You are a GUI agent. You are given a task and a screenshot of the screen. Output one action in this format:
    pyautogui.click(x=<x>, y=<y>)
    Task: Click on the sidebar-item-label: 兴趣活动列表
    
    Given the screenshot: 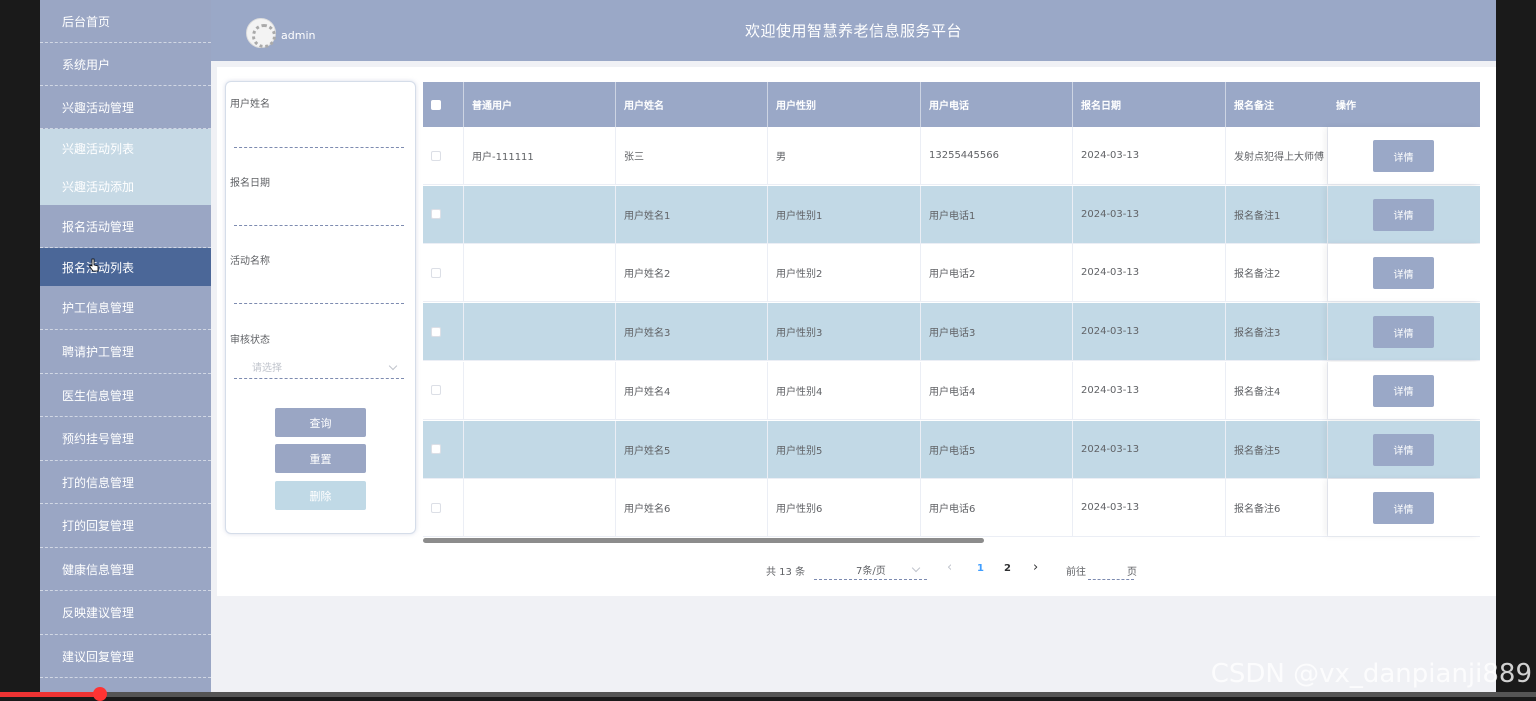 What is the action you would take?
    pyautogui.click(x=98, y=148)
    